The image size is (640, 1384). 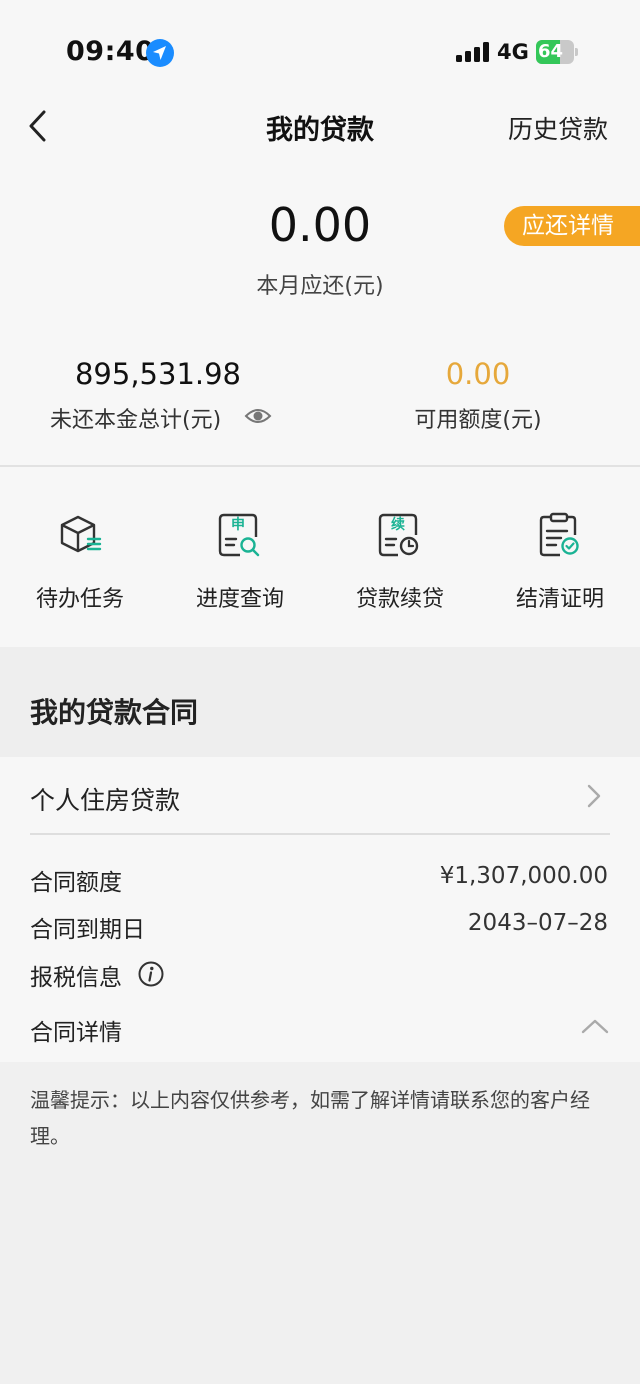 What do you see at coordinates (513, 52) in the screenshot?
I see `network-label: 4G` at bounding box center [513, 52].